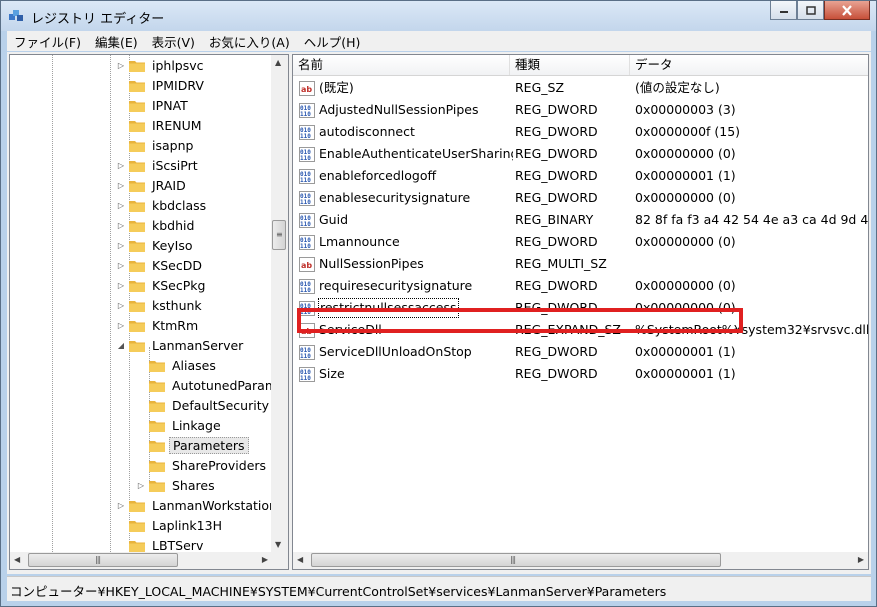 The width and height of the screenshot is (877, 607). I want to click on tree-node: ▷ KtmRm, so click(158, 325).